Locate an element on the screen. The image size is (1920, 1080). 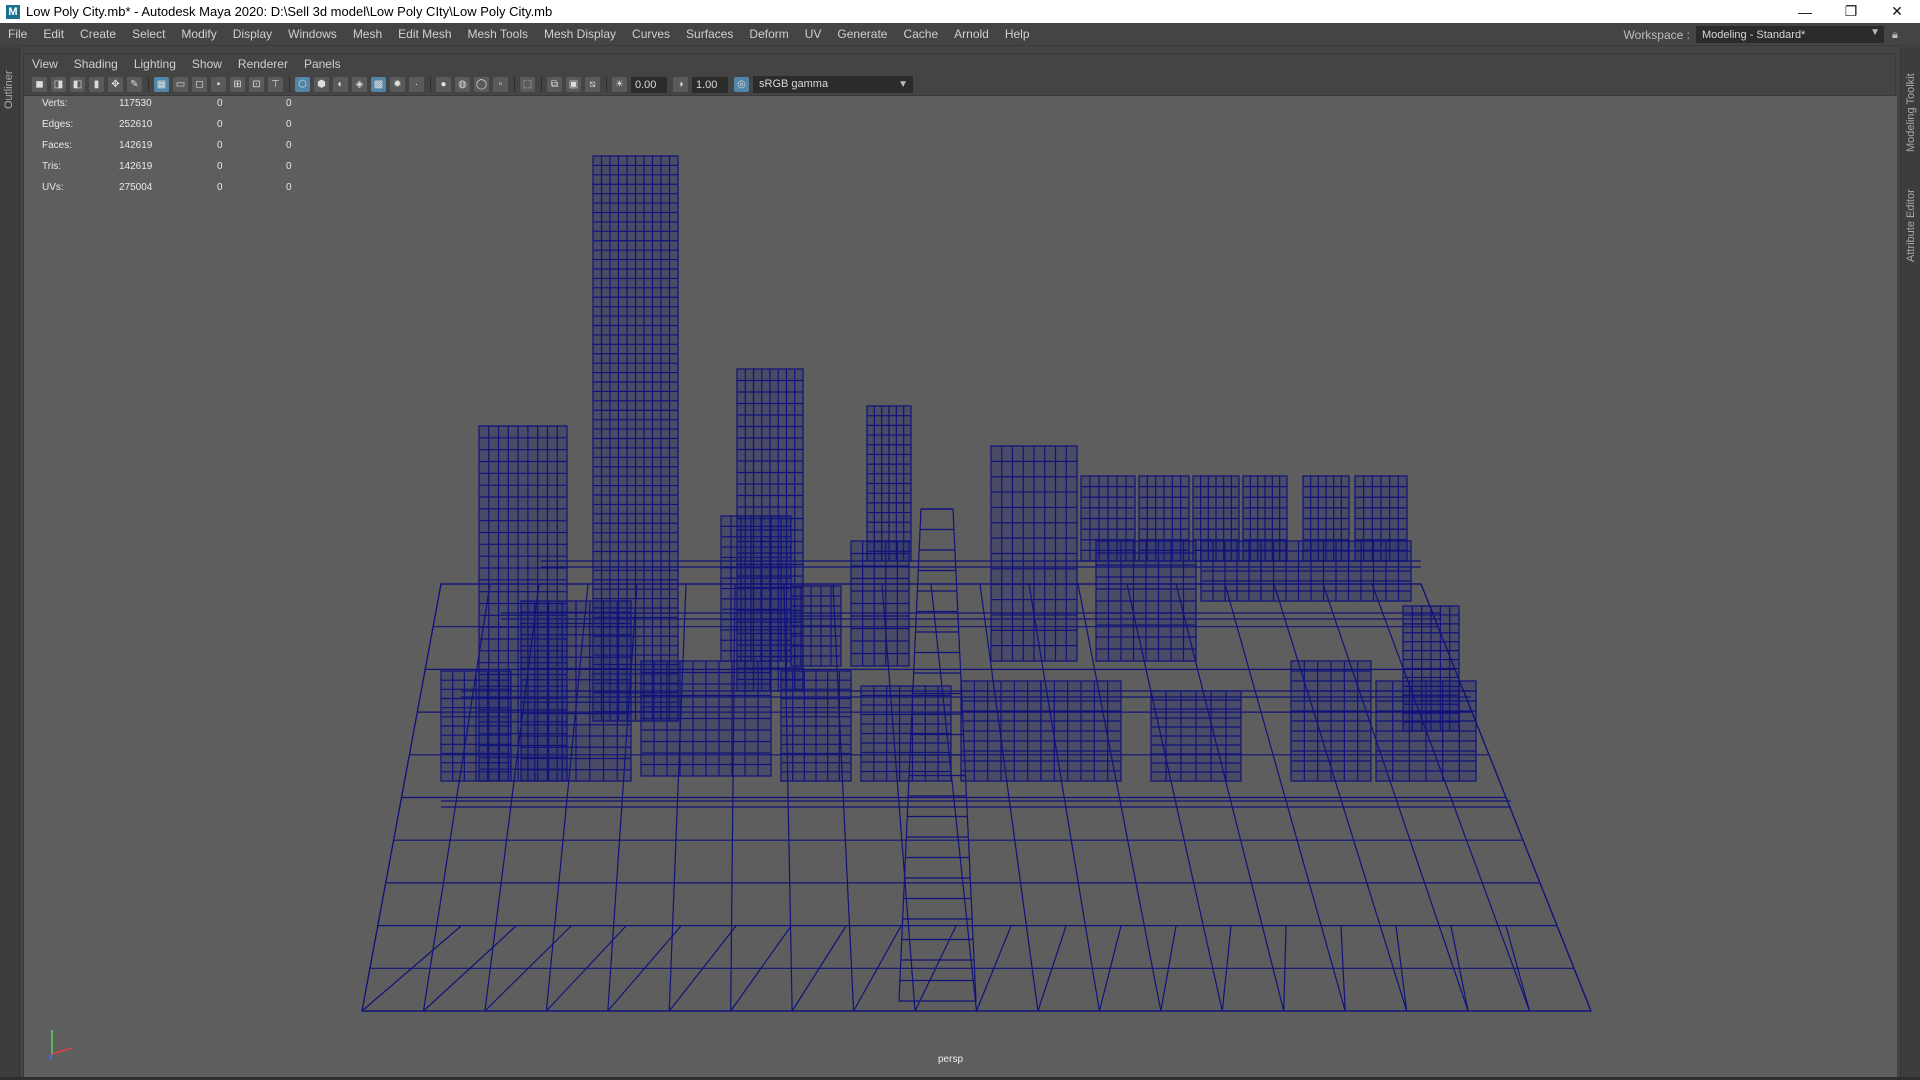
workspace-area: Workspace : Modeling - Standard* ▼ 🔒︎ is located at coordinates (1763, 34).